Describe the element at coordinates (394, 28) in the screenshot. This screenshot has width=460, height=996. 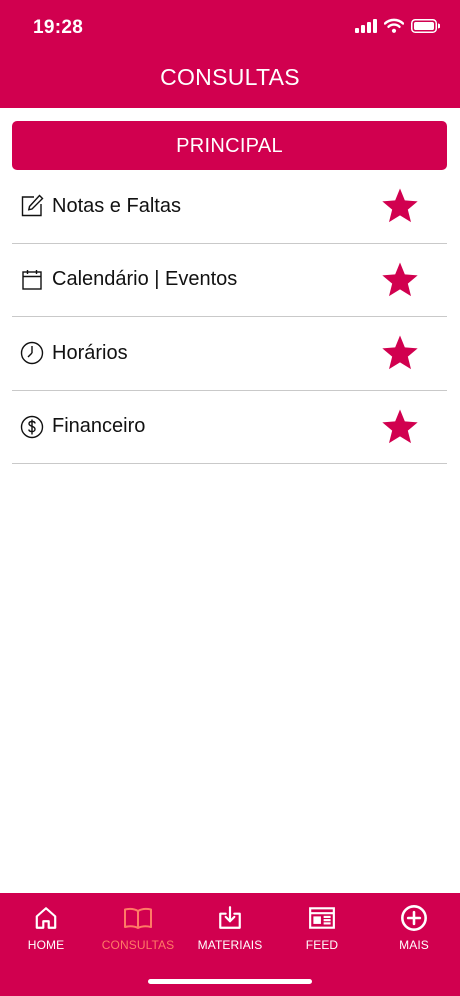
I see `wifi-icon` at that location.